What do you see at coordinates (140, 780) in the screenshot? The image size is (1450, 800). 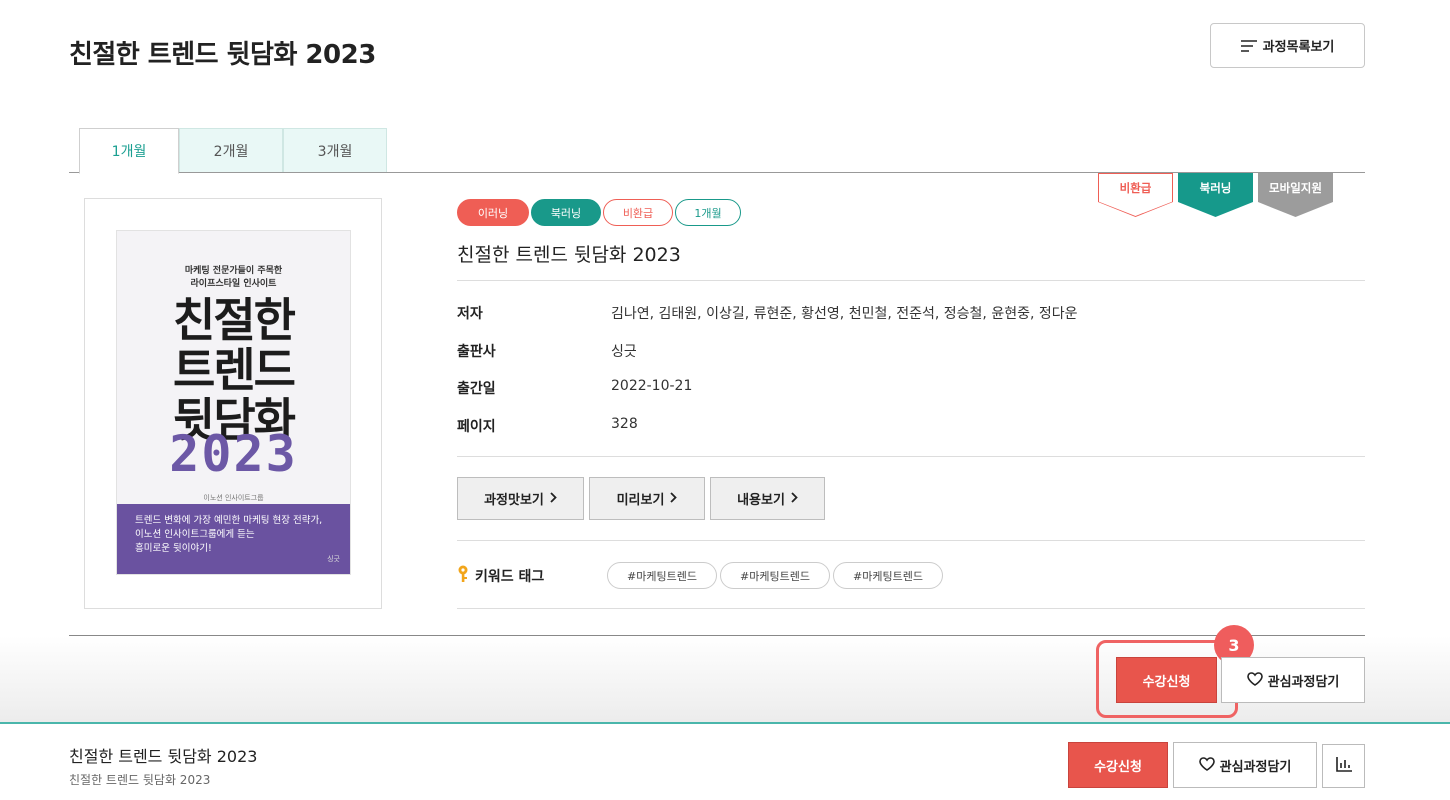 I see `bottom-bar-subtitle: 친절한 트렌드 뒷담화 2023` at bounding box center [140, 780].